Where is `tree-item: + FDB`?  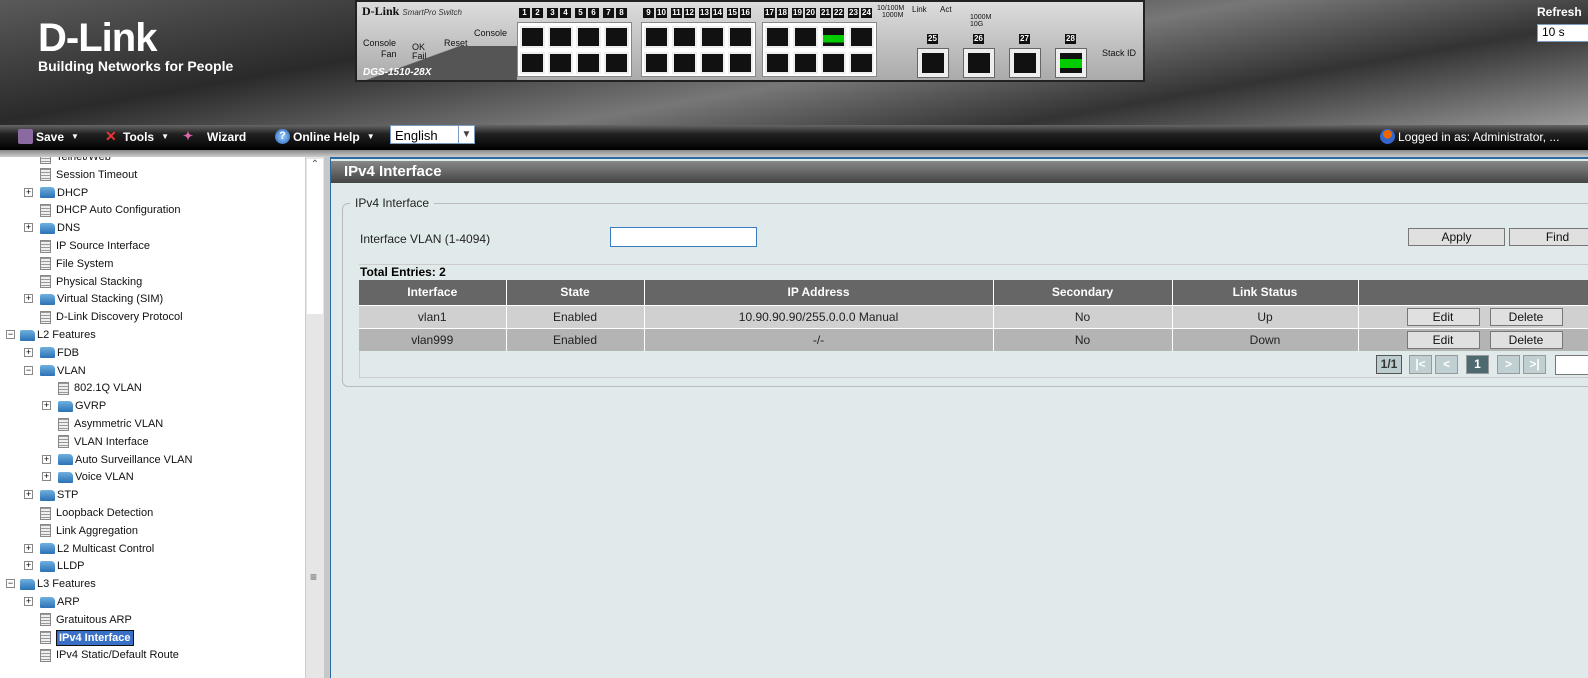 tree-item: + FDB is located at coordinates (51, 353).